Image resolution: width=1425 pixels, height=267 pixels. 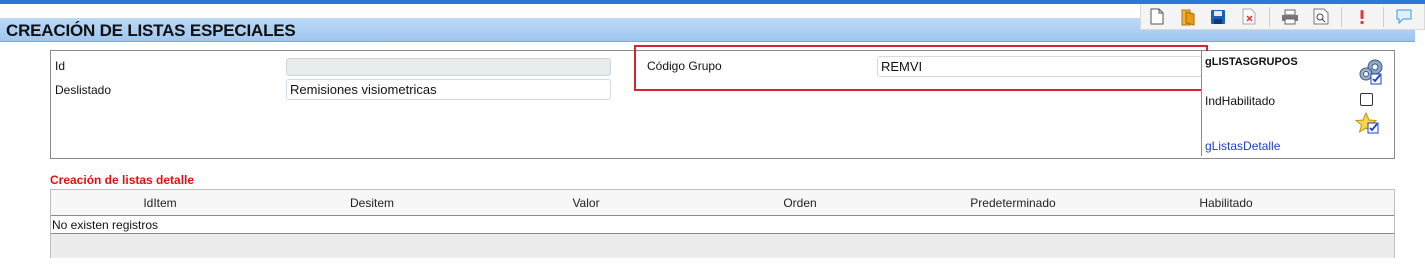 I want to click on listas-detalle-link: gListasDetalle, so click(x=1242, y=146).